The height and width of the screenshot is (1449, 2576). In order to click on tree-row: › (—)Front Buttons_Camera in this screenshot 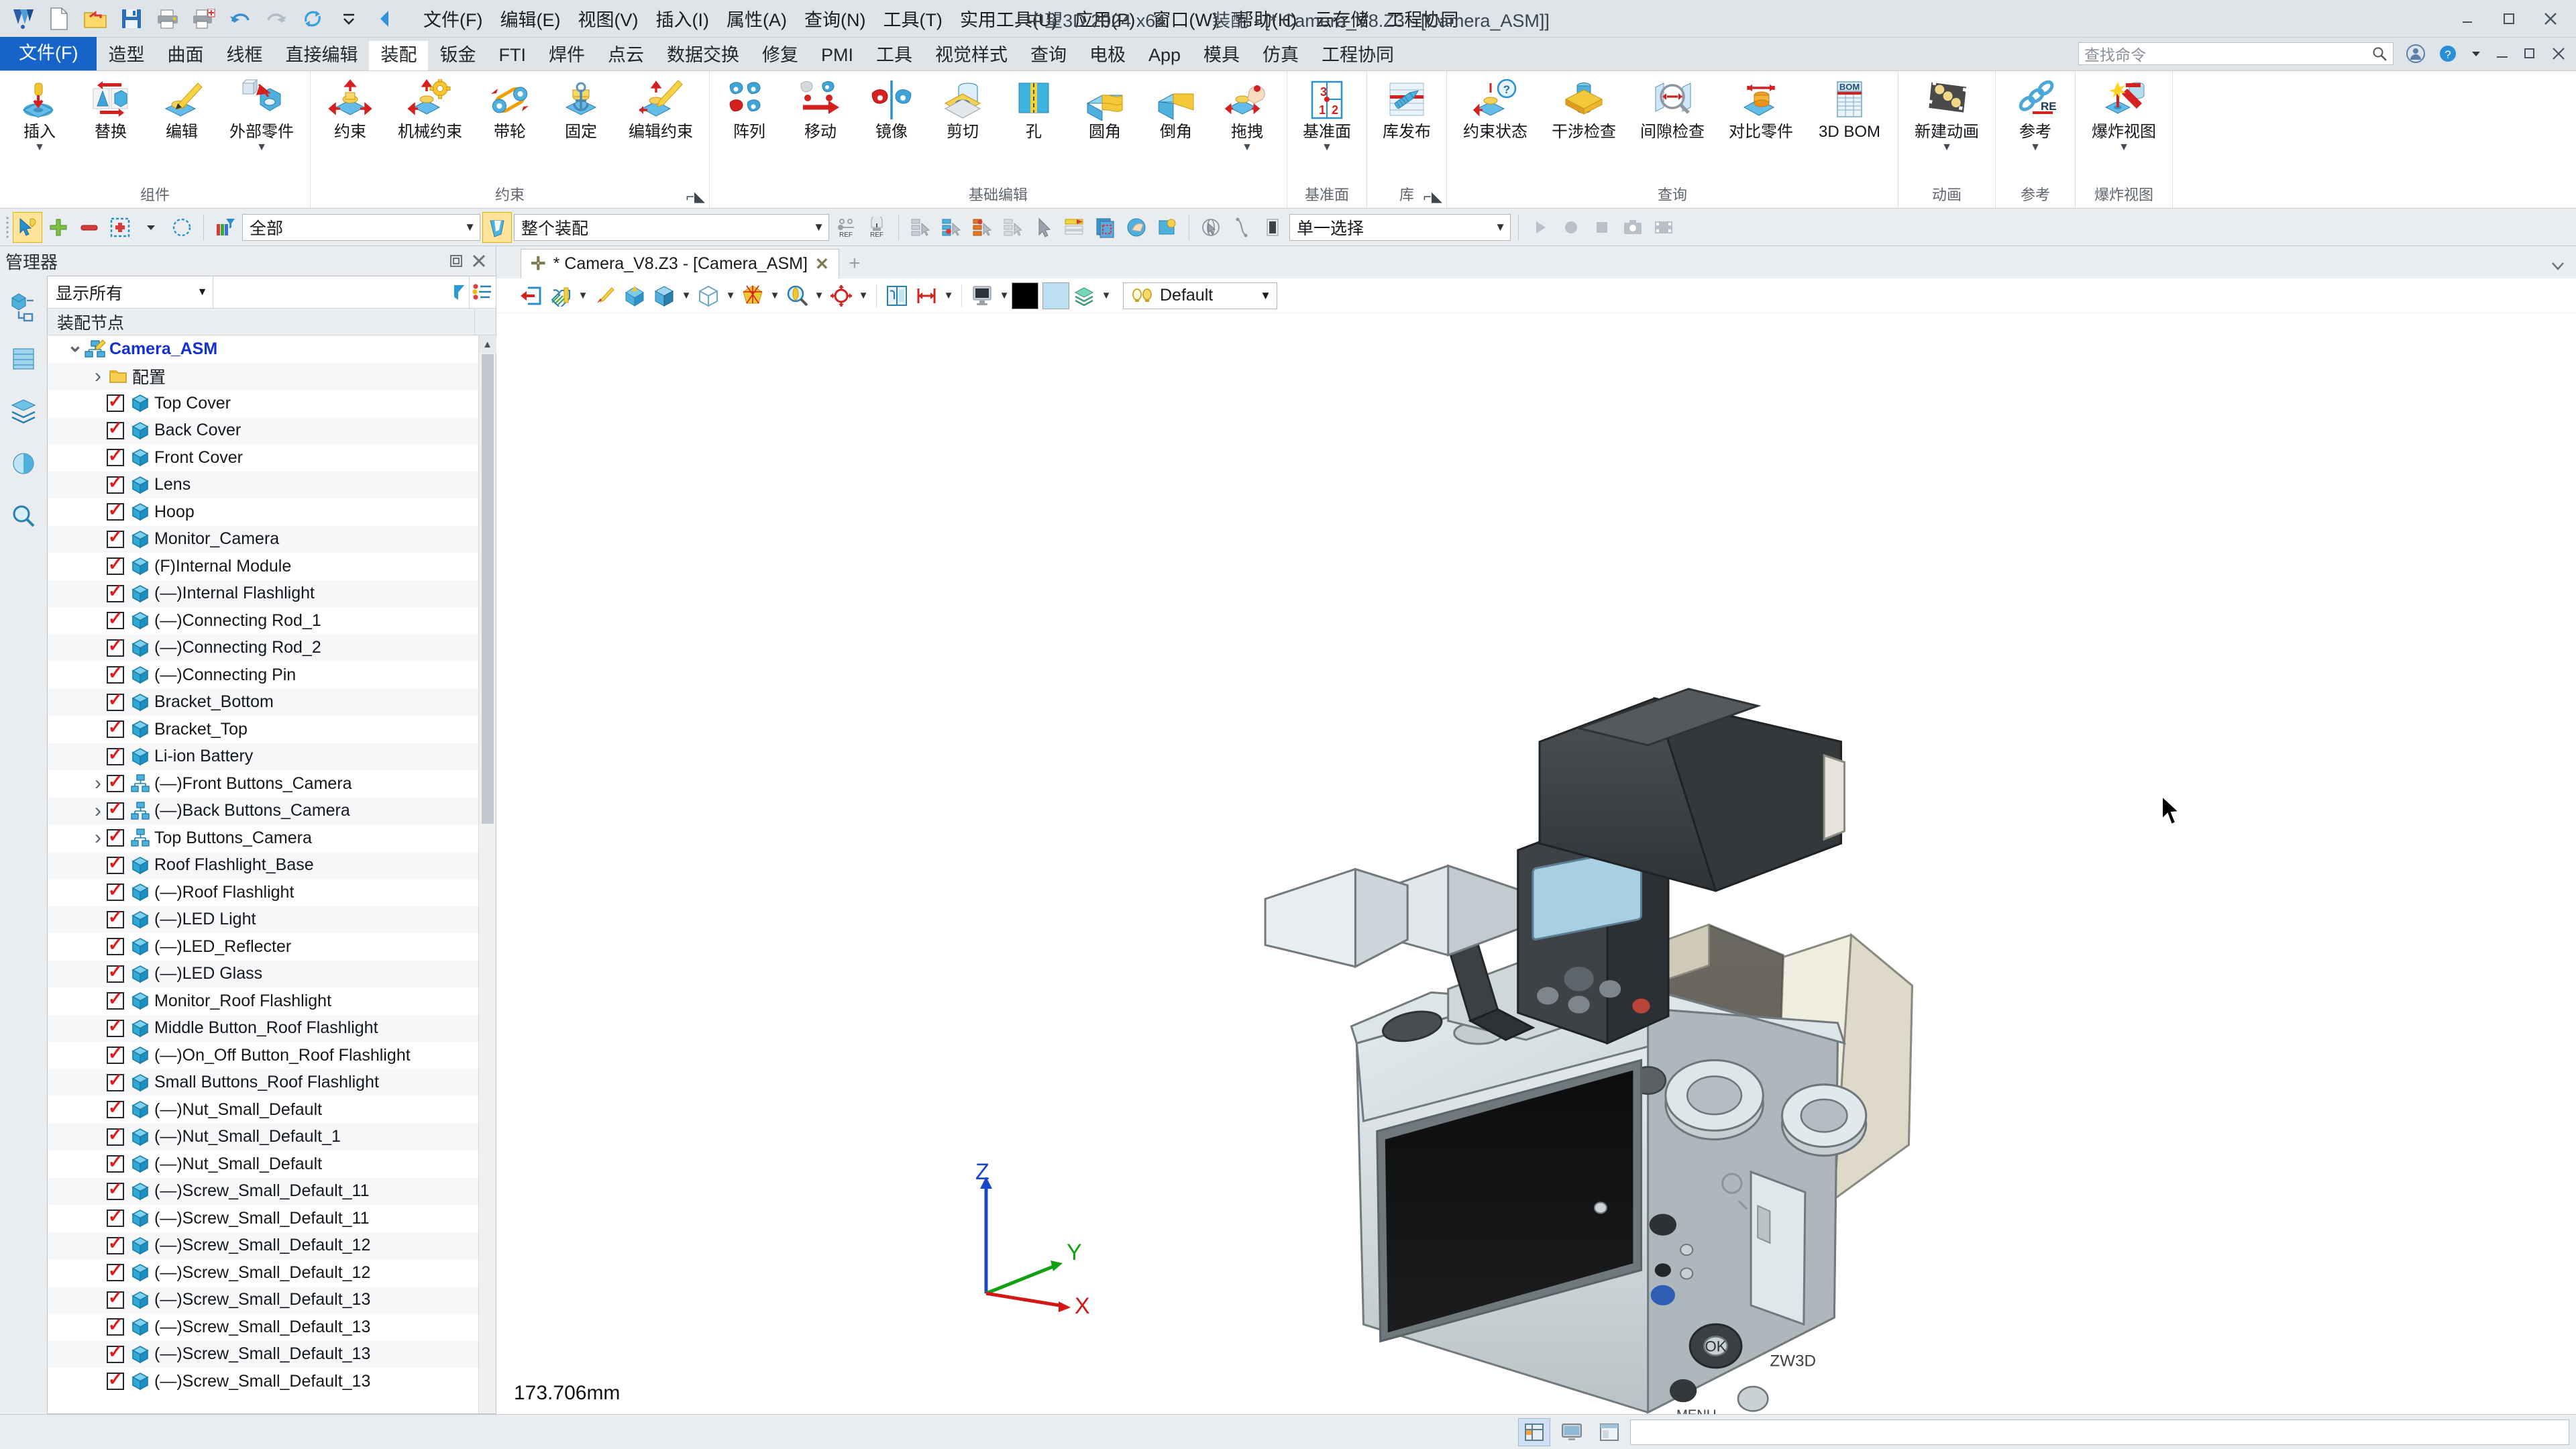, I will do `click(263, 784)`.